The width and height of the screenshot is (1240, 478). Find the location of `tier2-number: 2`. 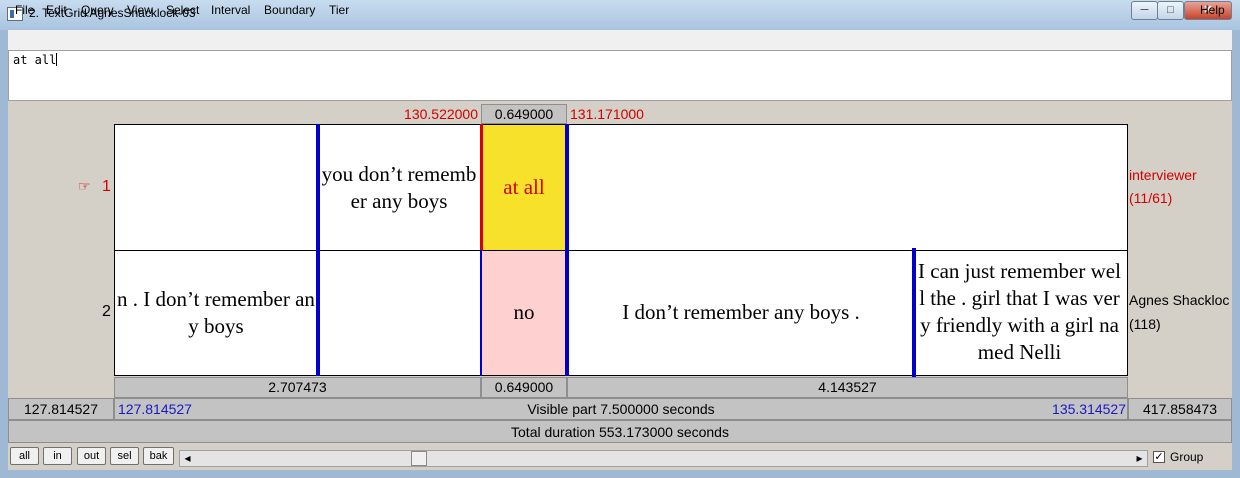

tier2-number: 2 is located at coordinates (106, 311).